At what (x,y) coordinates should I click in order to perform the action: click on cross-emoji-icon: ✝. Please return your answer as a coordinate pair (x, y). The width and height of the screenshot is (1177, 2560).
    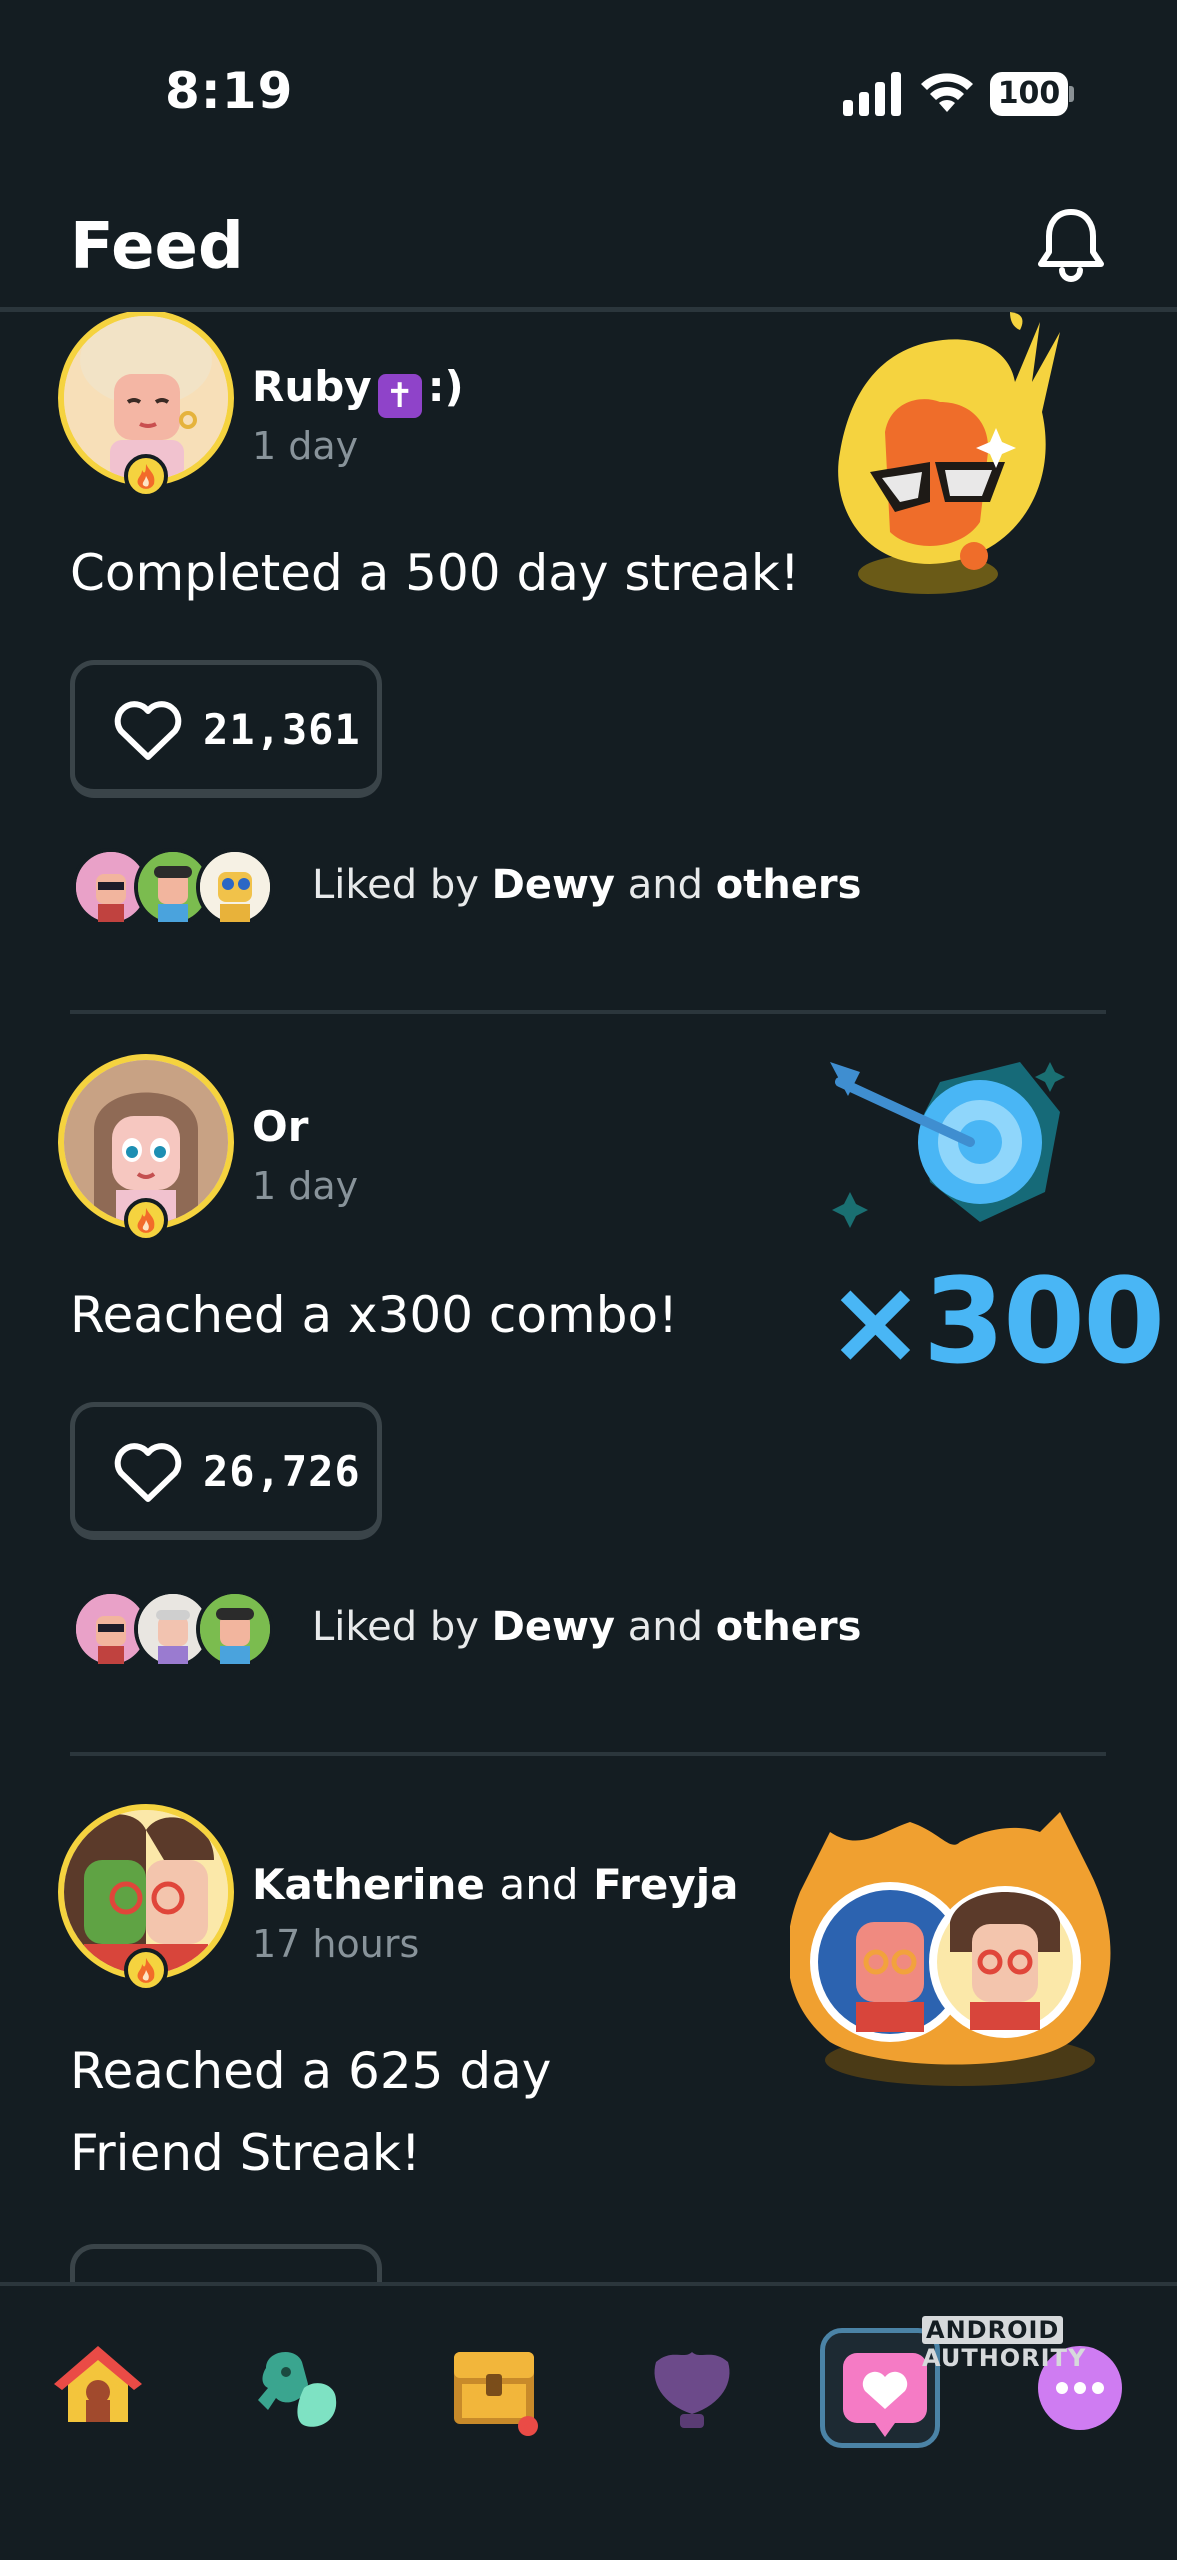
    Looking at the image, I should click on (399, 396).